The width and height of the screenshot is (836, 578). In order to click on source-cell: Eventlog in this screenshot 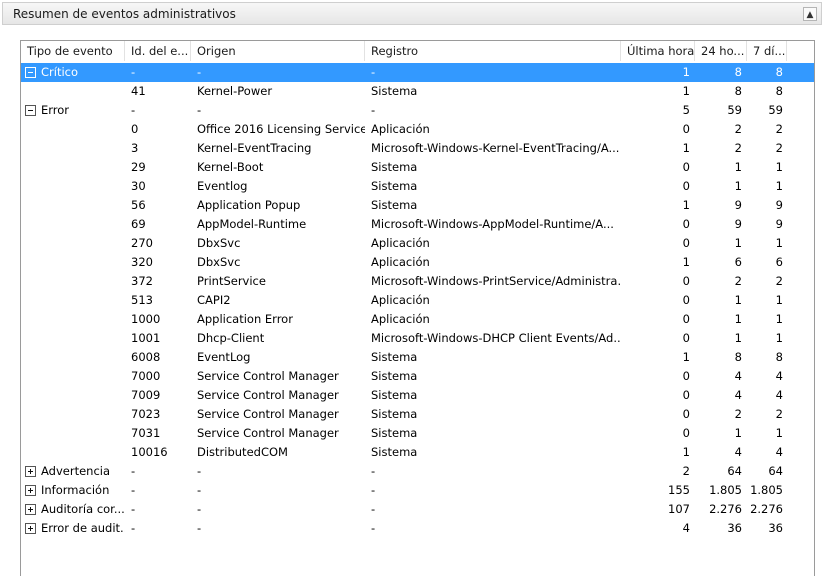, I will do `click(222, 186)`.